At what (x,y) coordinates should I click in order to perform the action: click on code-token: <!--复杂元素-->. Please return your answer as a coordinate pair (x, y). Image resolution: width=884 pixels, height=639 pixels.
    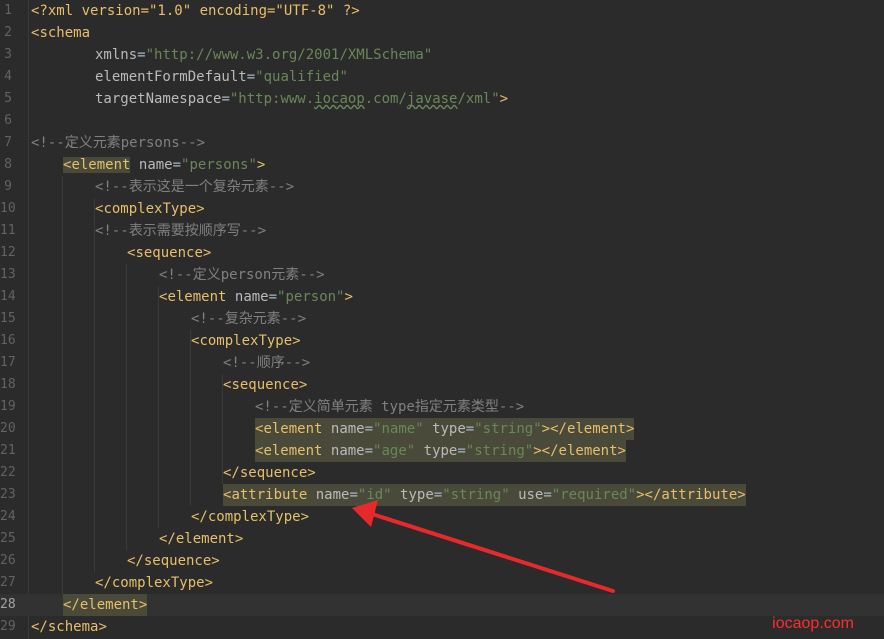
    Looking at the image, I should click on (249, 319).